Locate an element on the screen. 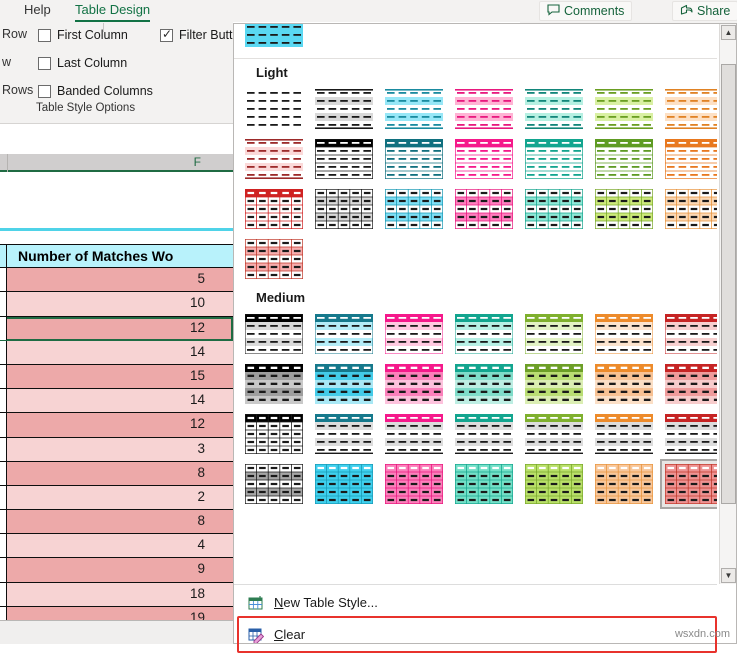 This screenshot has width=737, height=653. style-medium-teal-greybody is located at coordinates (344, 434).